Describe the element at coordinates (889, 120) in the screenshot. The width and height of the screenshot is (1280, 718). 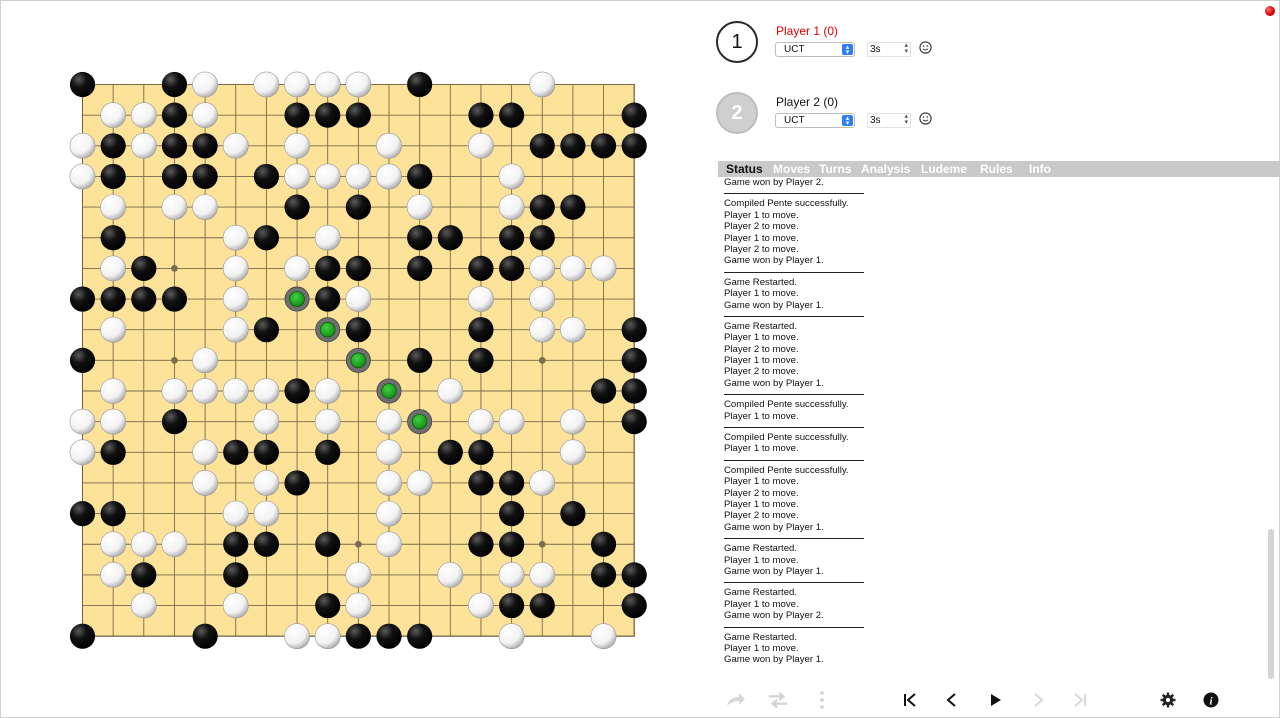
I see `player-2-time-input: 3s ▴ ▾` at that location.